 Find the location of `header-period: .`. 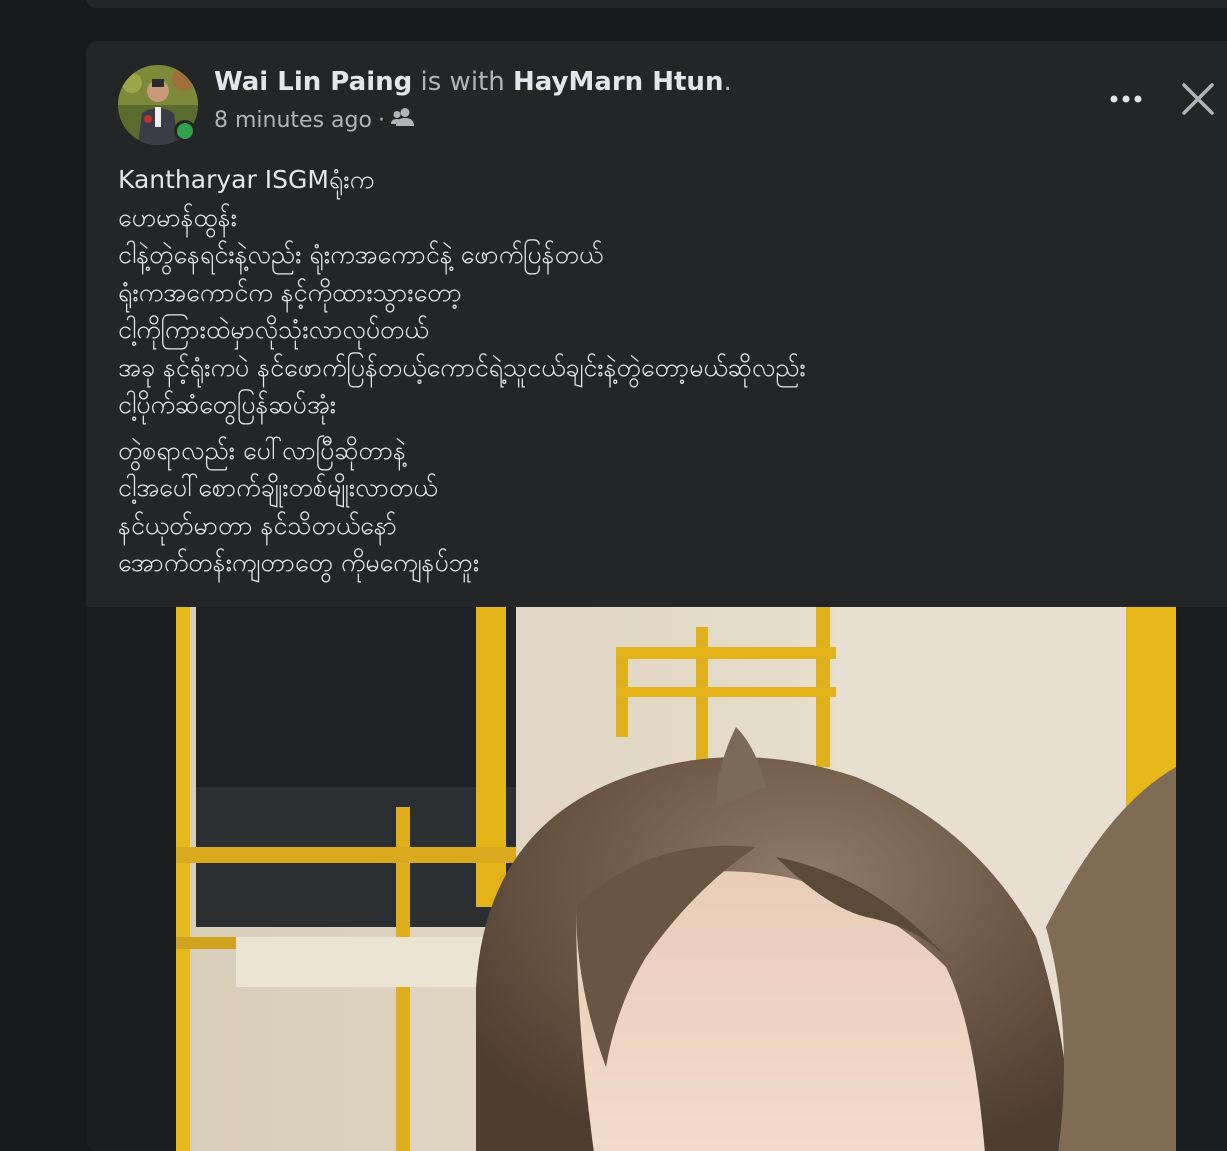

header-period: . is located at coordinates (727, 82).